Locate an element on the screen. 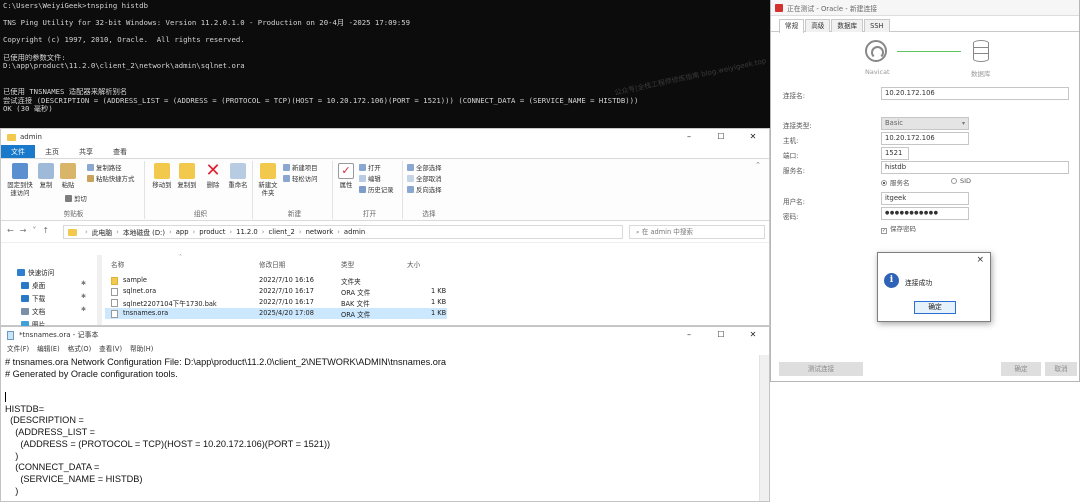 This screenshot has height=502, width=1080. open-button: 打开 is located at coordinates (370, 168).